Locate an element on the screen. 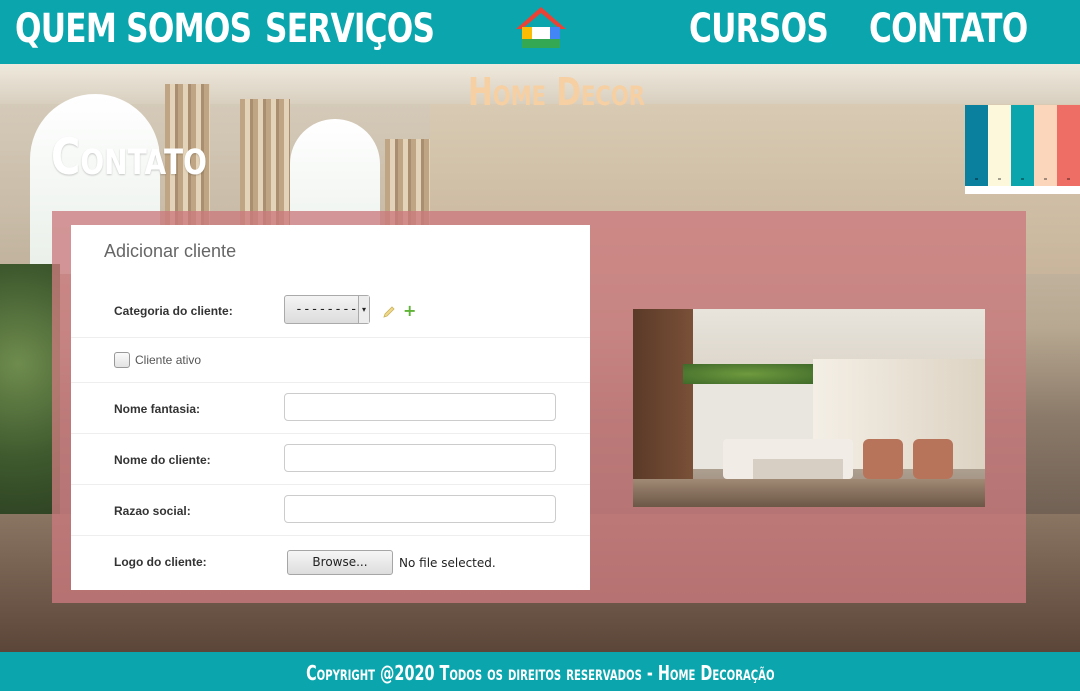 The height and width of the screenshot is (691, 1080). client-name-label: Nome do cliente: is located at coordinates (162, 460).